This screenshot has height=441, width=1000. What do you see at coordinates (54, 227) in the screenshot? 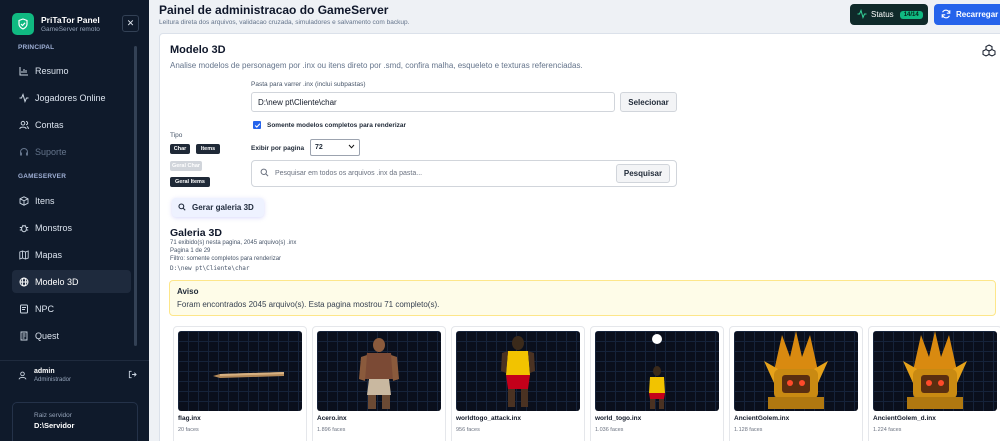
I see `sidebar-item-label: Monstros` at bounding box center [54, 227].